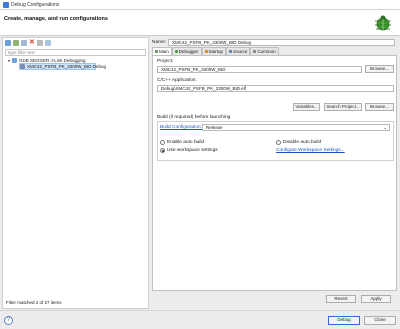 The height and width of the screenshot is (329, 400). What do you see at coordinates (162, 142) in the screenshot?
I see `enable-auto-radio` at bounding box center [162, 142].